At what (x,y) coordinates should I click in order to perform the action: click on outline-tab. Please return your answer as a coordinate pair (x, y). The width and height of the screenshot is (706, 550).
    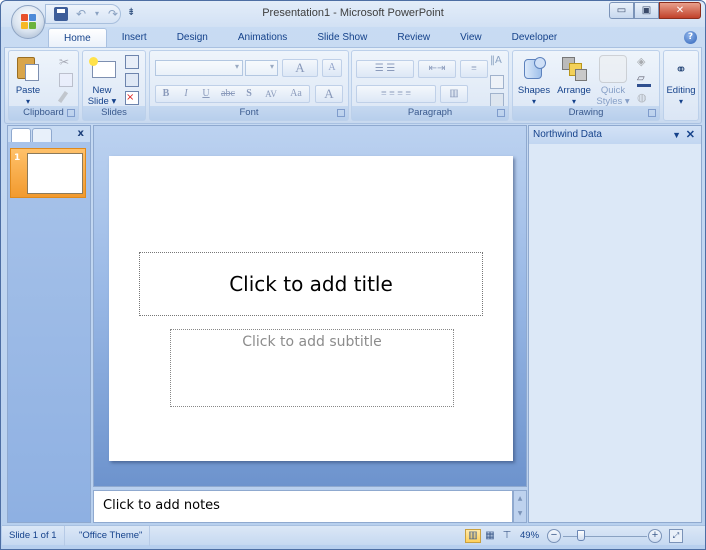
    Looking at the image, I should click on (42, 135).